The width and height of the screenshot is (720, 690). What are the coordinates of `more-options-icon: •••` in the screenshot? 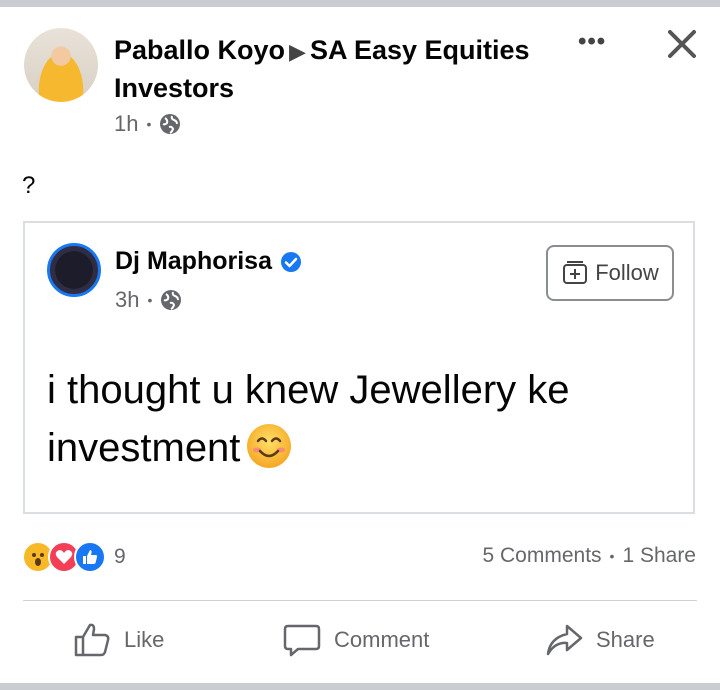 It's located at (592, 42).